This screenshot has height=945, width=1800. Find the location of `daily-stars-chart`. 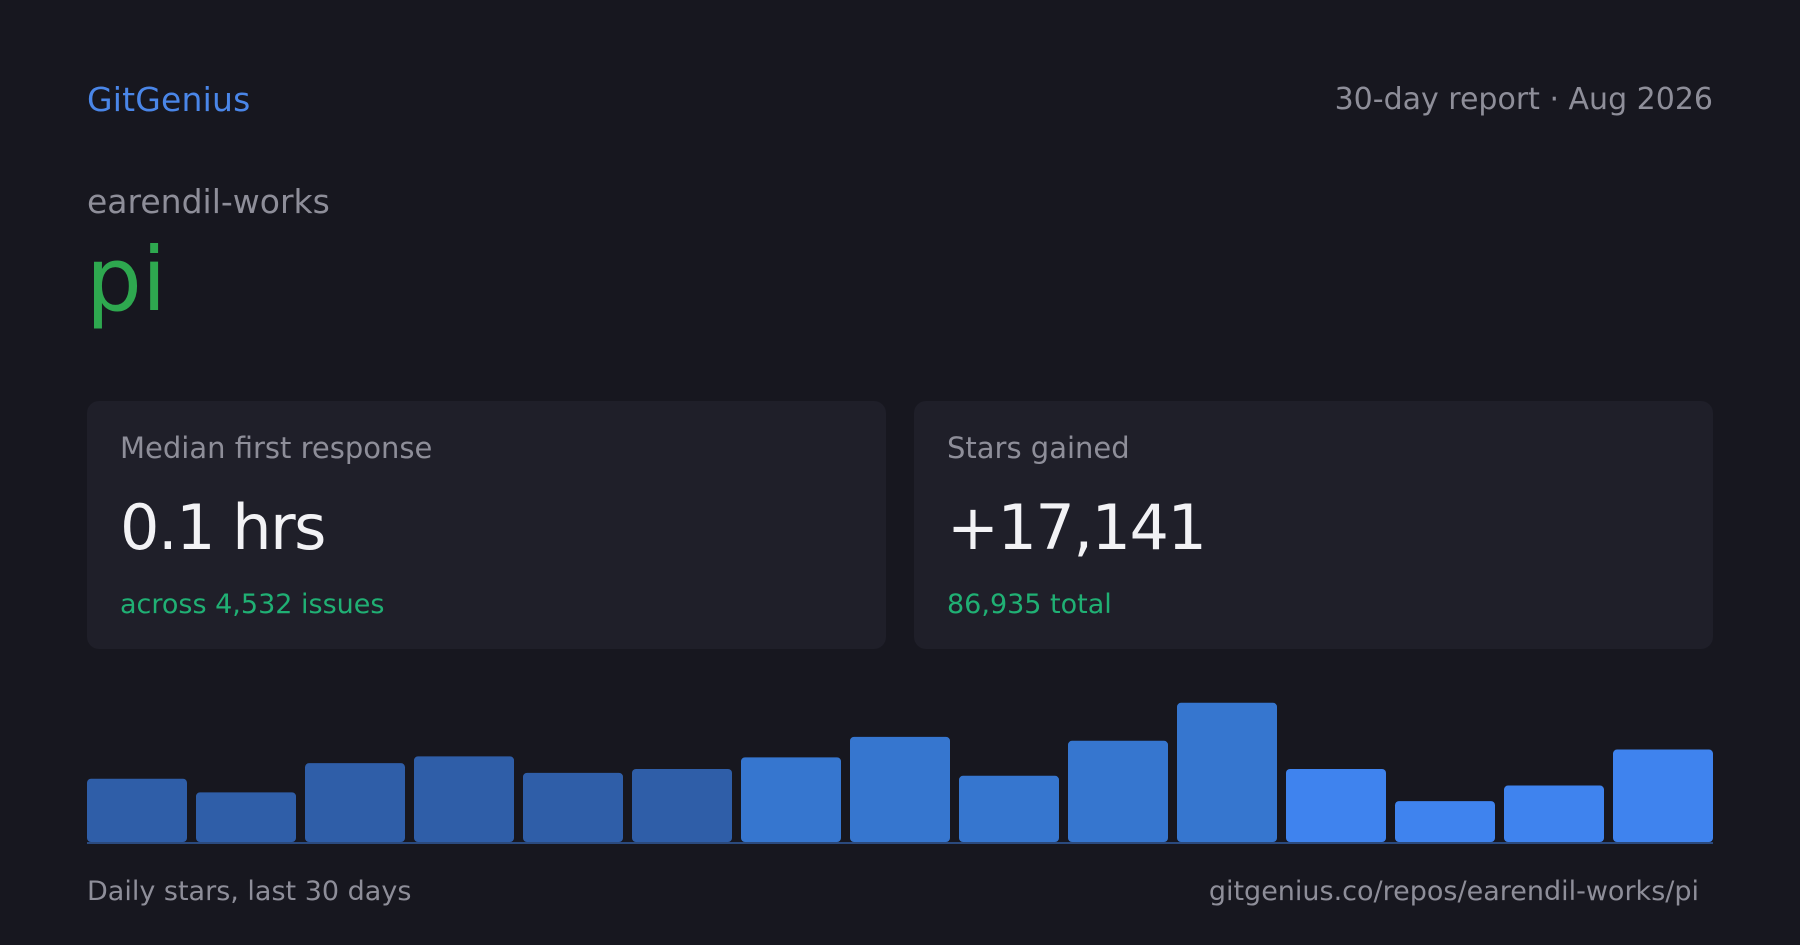

daily-stars-chart is located at coordinates (900, 767).